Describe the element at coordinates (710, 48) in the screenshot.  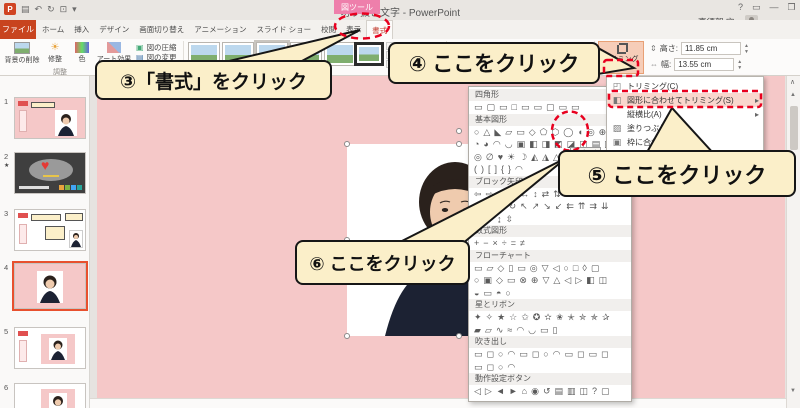
I see `height-input` at that location.